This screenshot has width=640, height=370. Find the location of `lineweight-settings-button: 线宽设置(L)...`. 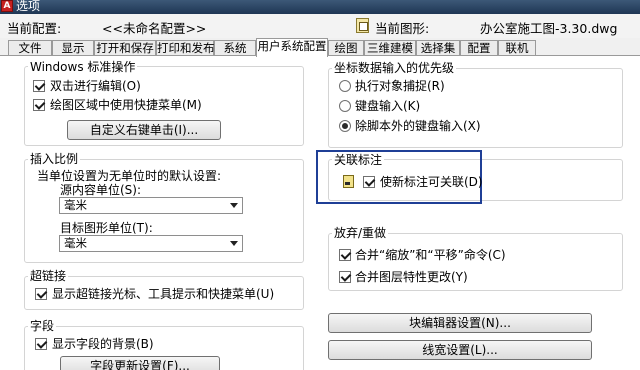

lineweight-settings-button: 线宽设置(L)... is located at coordinates (460, 350).